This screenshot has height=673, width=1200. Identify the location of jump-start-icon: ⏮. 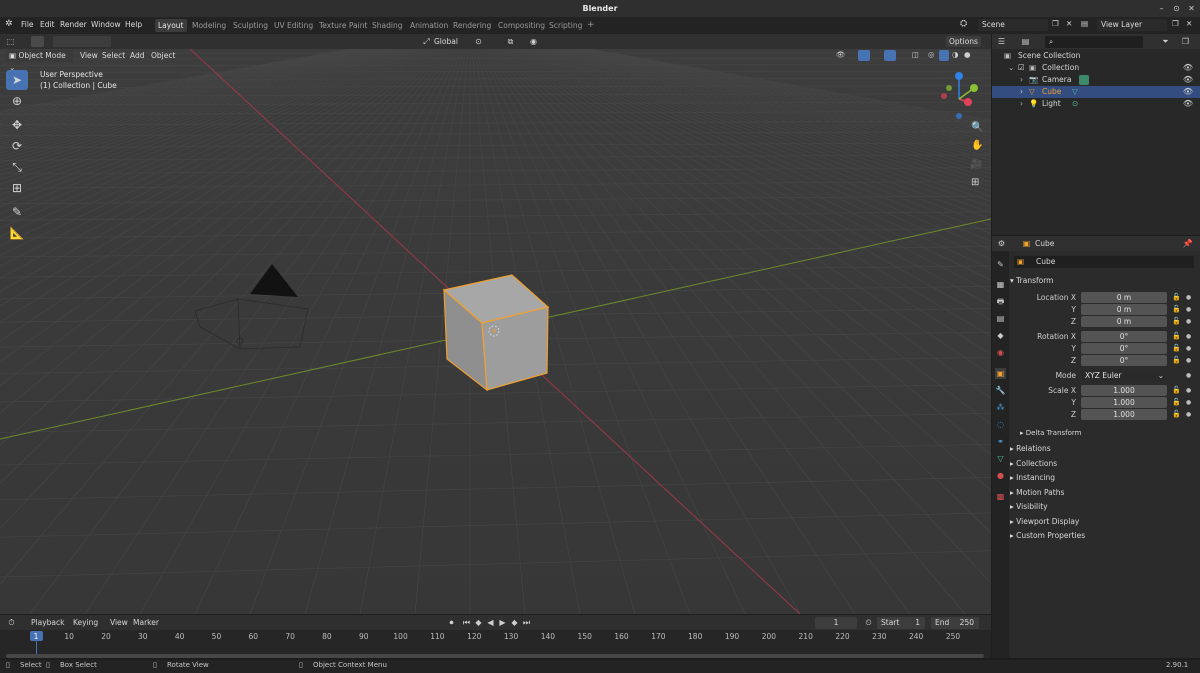
(466, 622).